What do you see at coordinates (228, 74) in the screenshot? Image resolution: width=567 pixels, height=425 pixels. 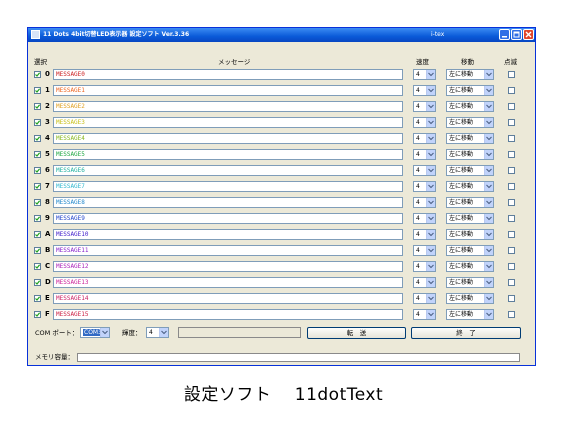 I see `message-input: MESSAGE0` at bounding box center [228, 74].